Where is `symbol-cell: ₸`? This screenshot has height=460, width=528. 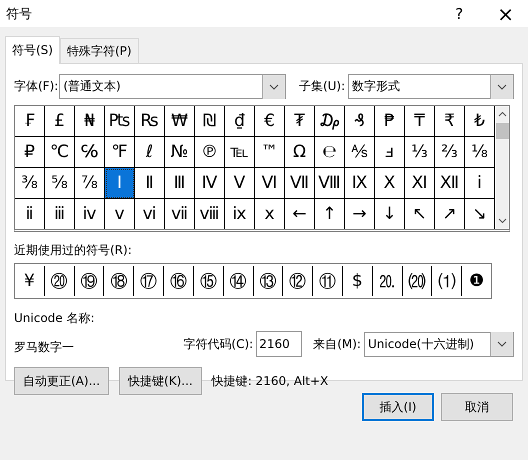
symbol-cell: ₸ is located at coordinates (420, 121).